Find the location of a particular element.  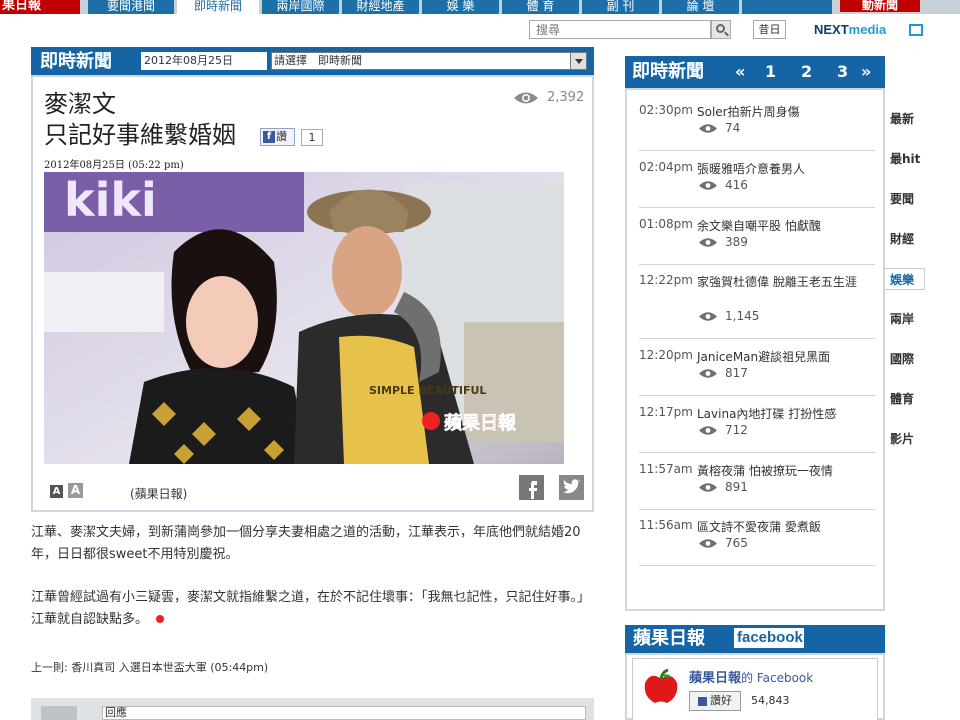

news-time: 12:20pm is located at coordinates (666, 355).